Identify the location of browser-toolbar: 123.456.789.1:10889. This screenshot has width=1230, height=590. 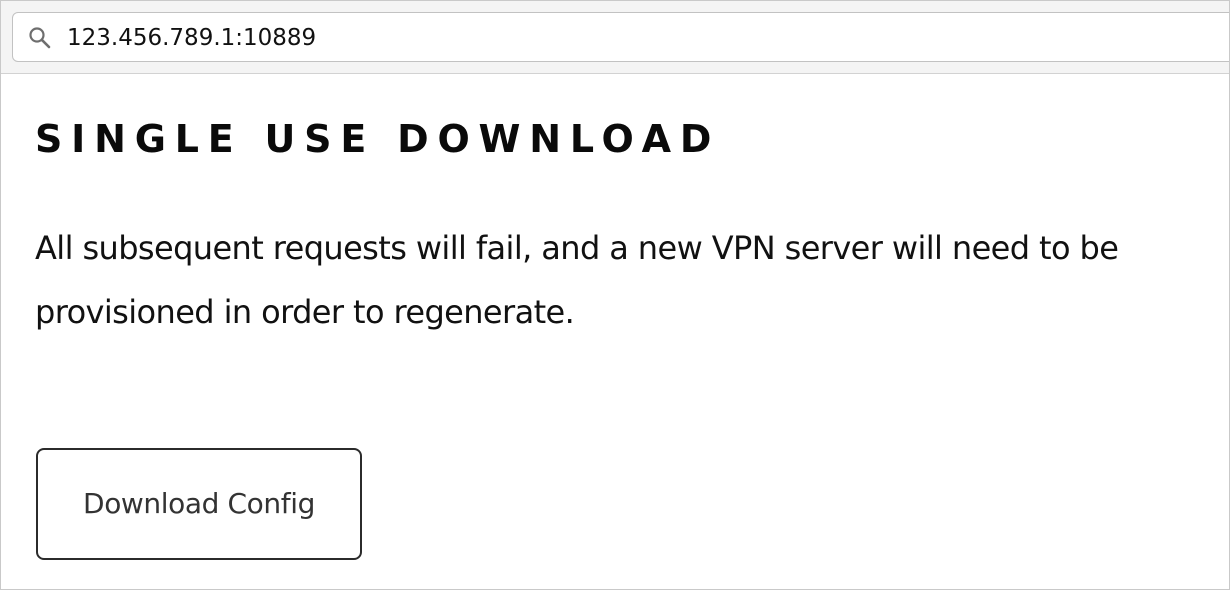
(615, 37).